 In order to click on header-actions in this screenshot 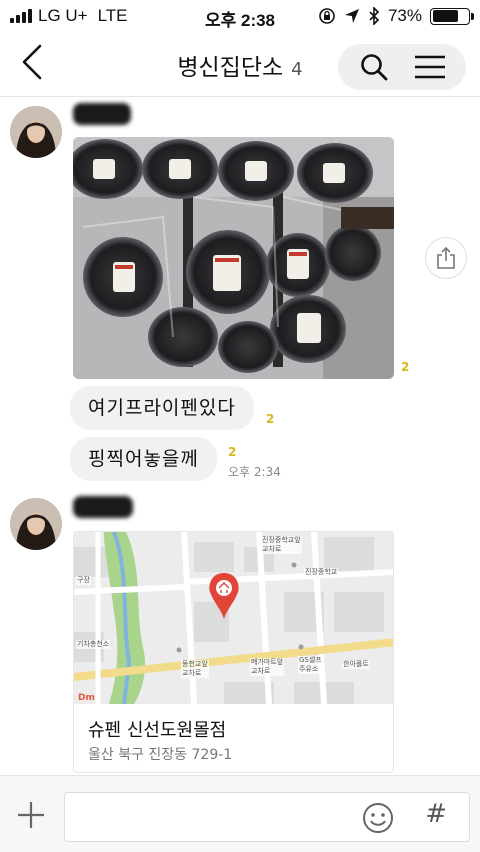, I will do `click(402, 67)`.